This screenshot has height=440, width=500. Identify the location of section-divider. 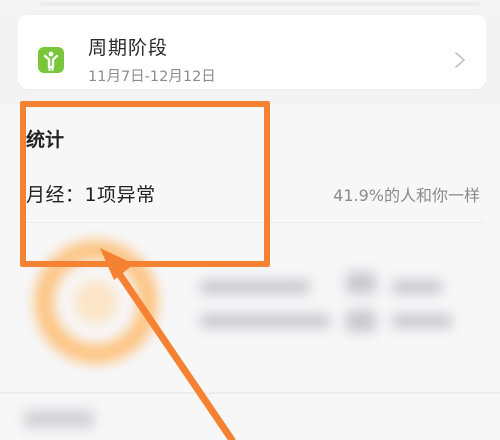
(250, 393).